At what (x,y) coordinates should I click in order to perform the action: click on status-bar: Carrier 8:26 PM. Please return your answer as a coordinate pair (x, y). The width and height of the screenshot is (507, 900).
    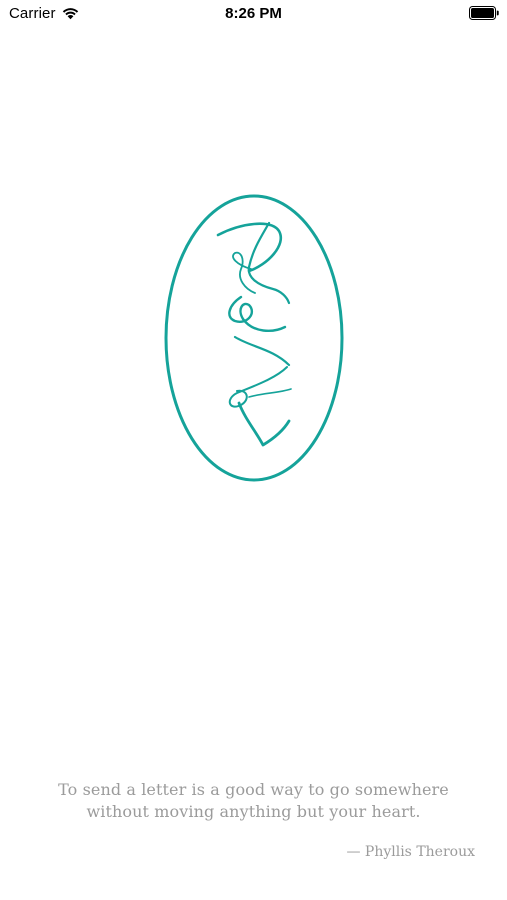
    Looking at the image, I should click on (253, 14).